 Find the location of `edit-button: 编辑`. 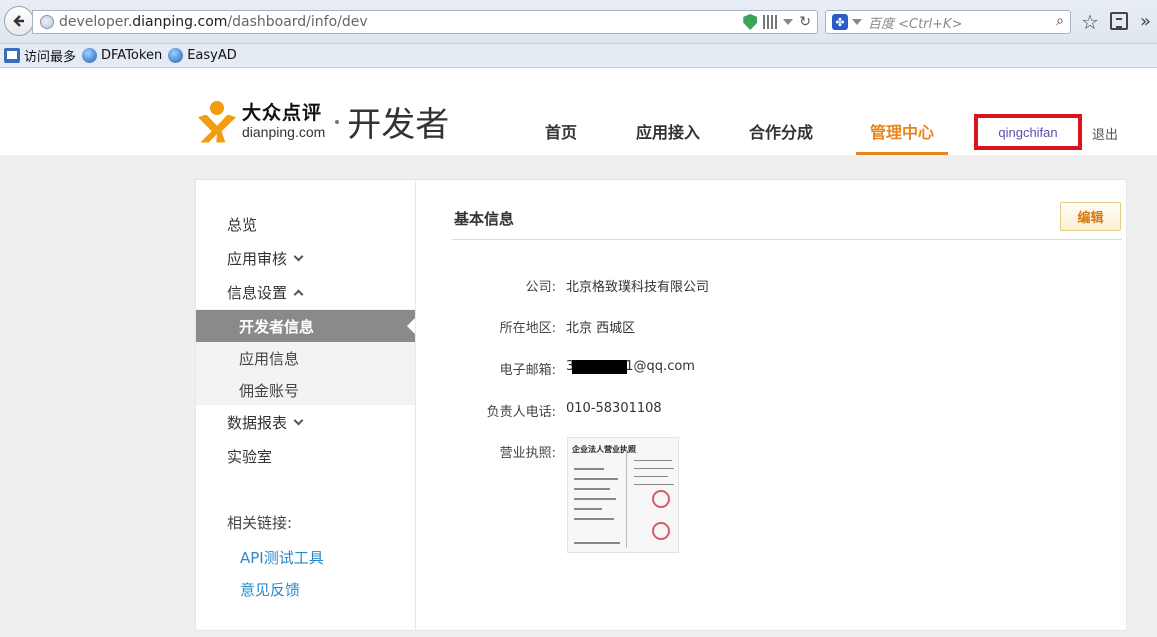

edit-button: 编辑 is located at coordinates (1090, 216).